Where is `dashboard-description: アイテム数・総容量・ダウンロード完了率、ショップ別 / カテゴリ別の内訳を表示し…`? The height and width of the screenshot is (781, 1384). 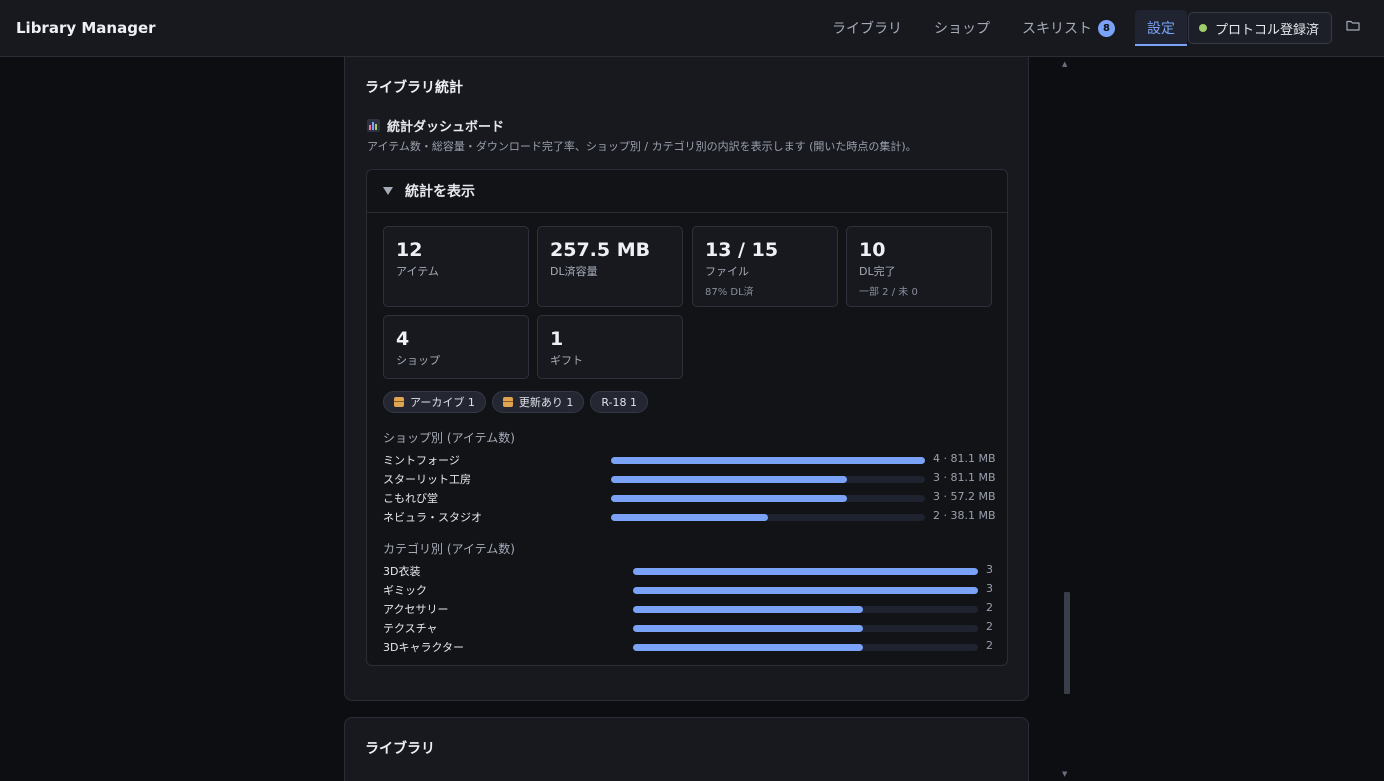
dashboard-description: アイテム数・総容量・ダウンロード完了率、ショップ別 / カテゴリ別の内訳を表示し… is located at coordinates (642, 146).